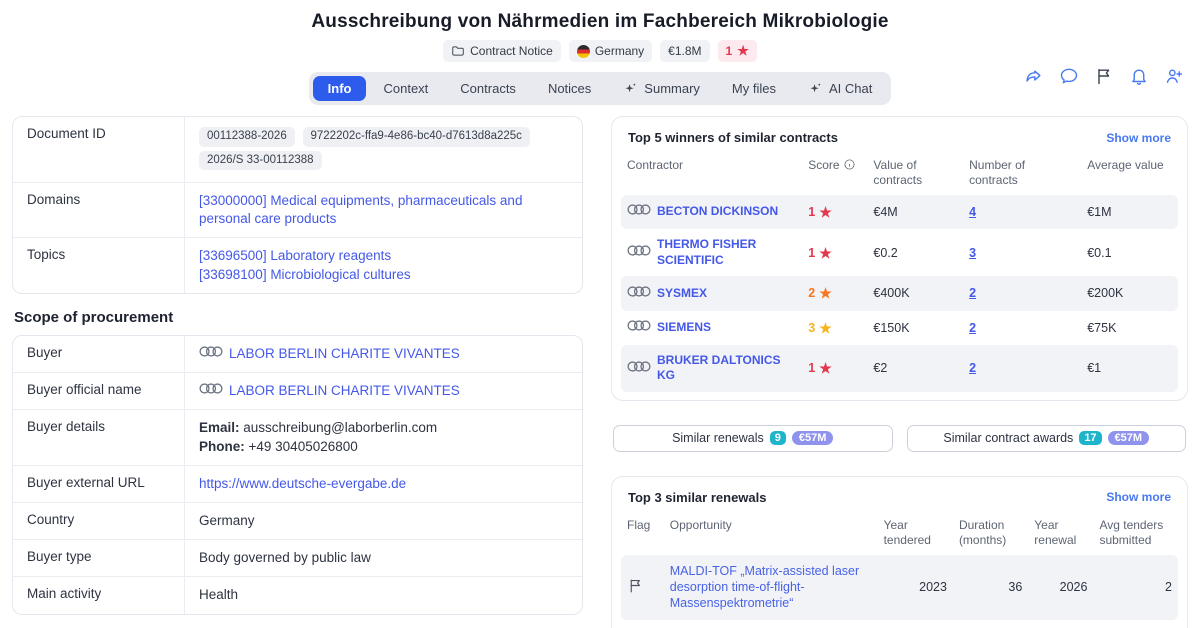 The width and height of the screenshot is (1200, 628). I want to click on row-label: Buyer details, so click(99, 437).